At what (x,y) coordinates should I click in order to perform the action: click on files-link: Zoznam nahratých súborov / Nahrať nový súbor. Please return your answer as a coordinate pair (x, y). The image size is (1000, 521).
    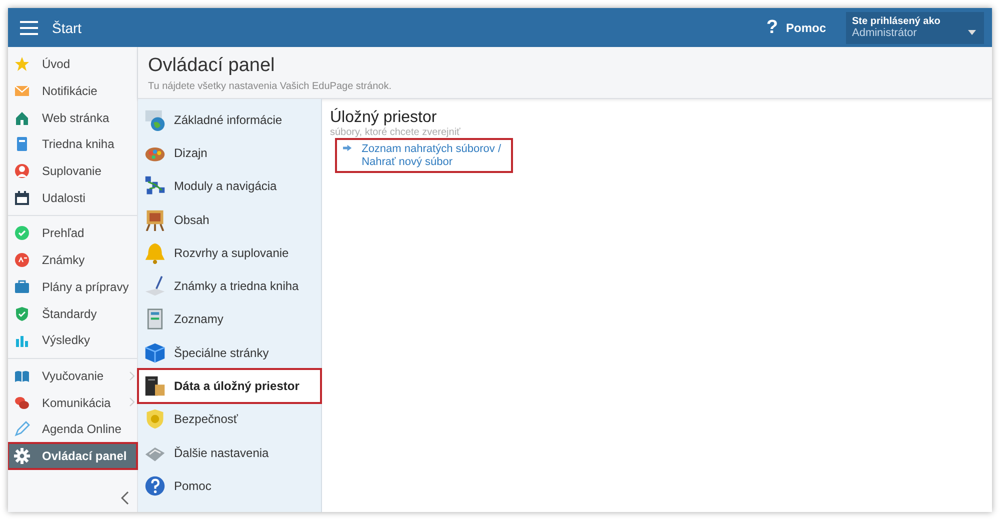
    Looking at the image, I should click on (433, 155).